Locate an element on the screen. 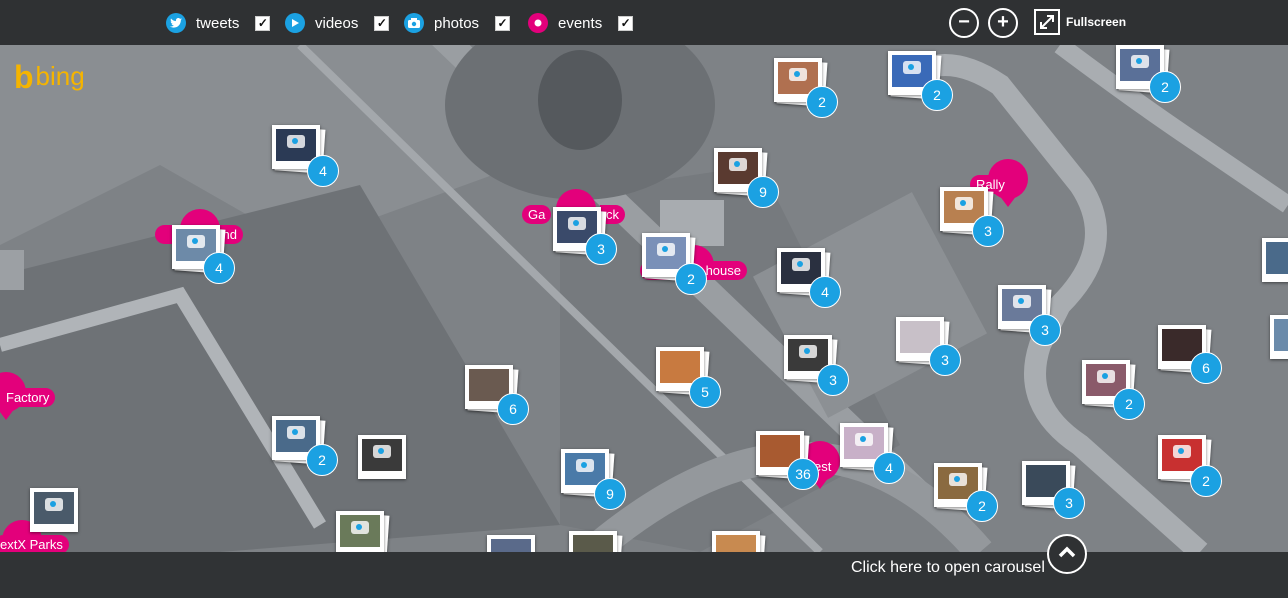 This screenshot has width=1288, height=598. carousel-bar: Click here to open carousel is located at coordinates (644, 566).